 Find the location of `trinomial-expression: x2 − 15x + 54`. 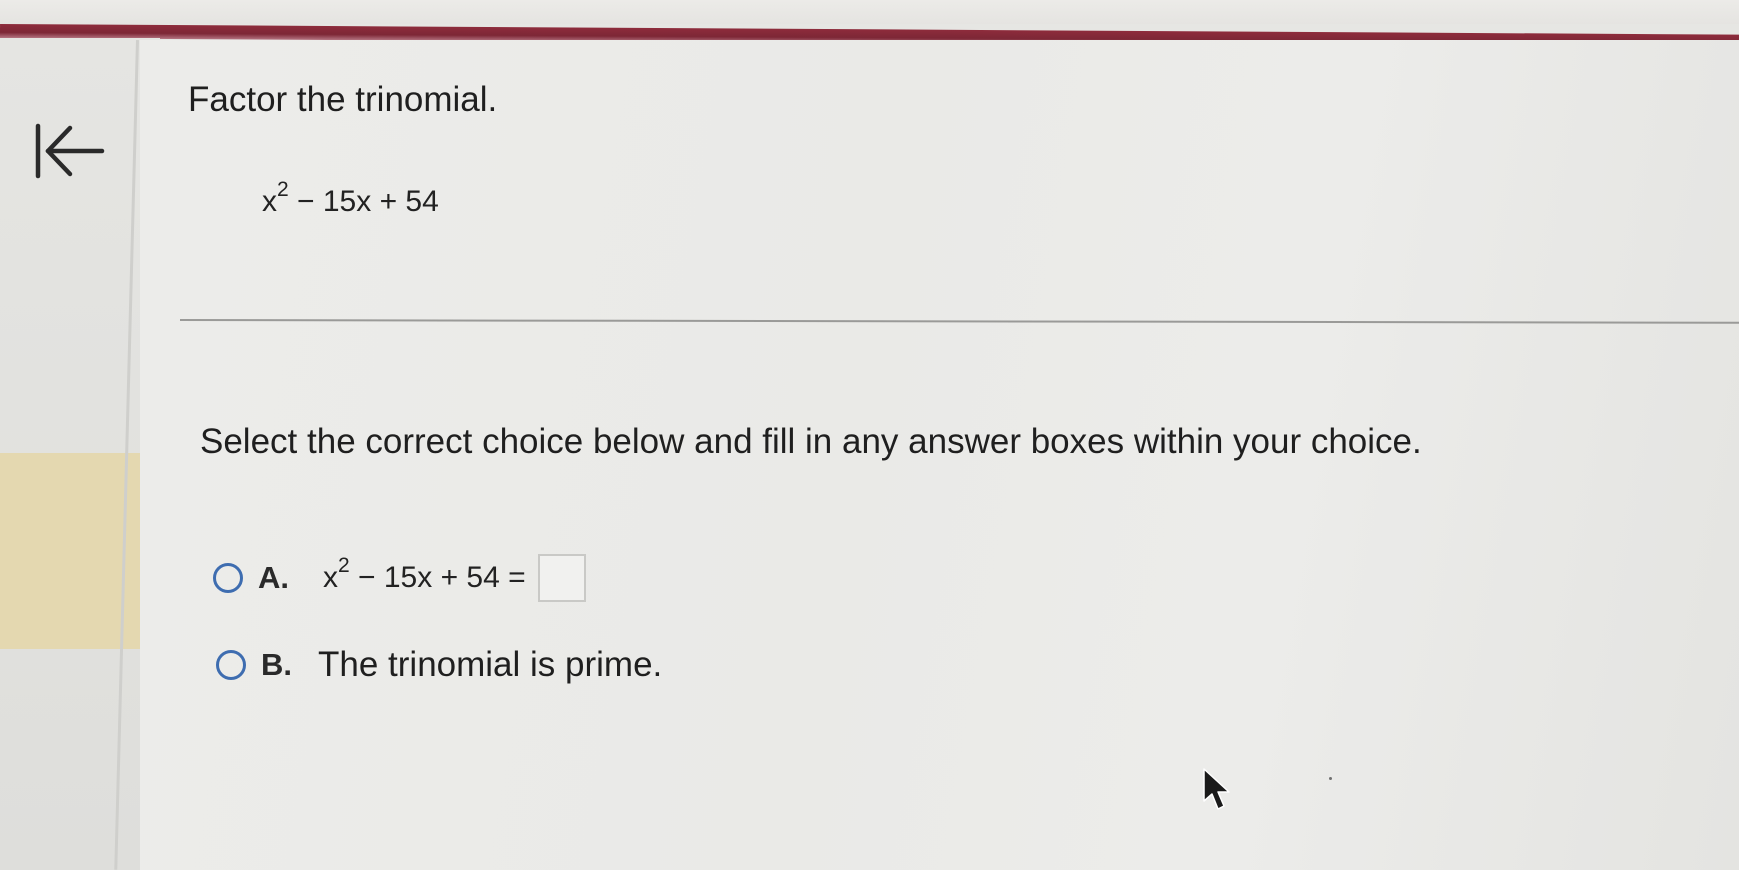

trinomial-expression: x2 − 15x + 54 is located at coordinates (350, 199).